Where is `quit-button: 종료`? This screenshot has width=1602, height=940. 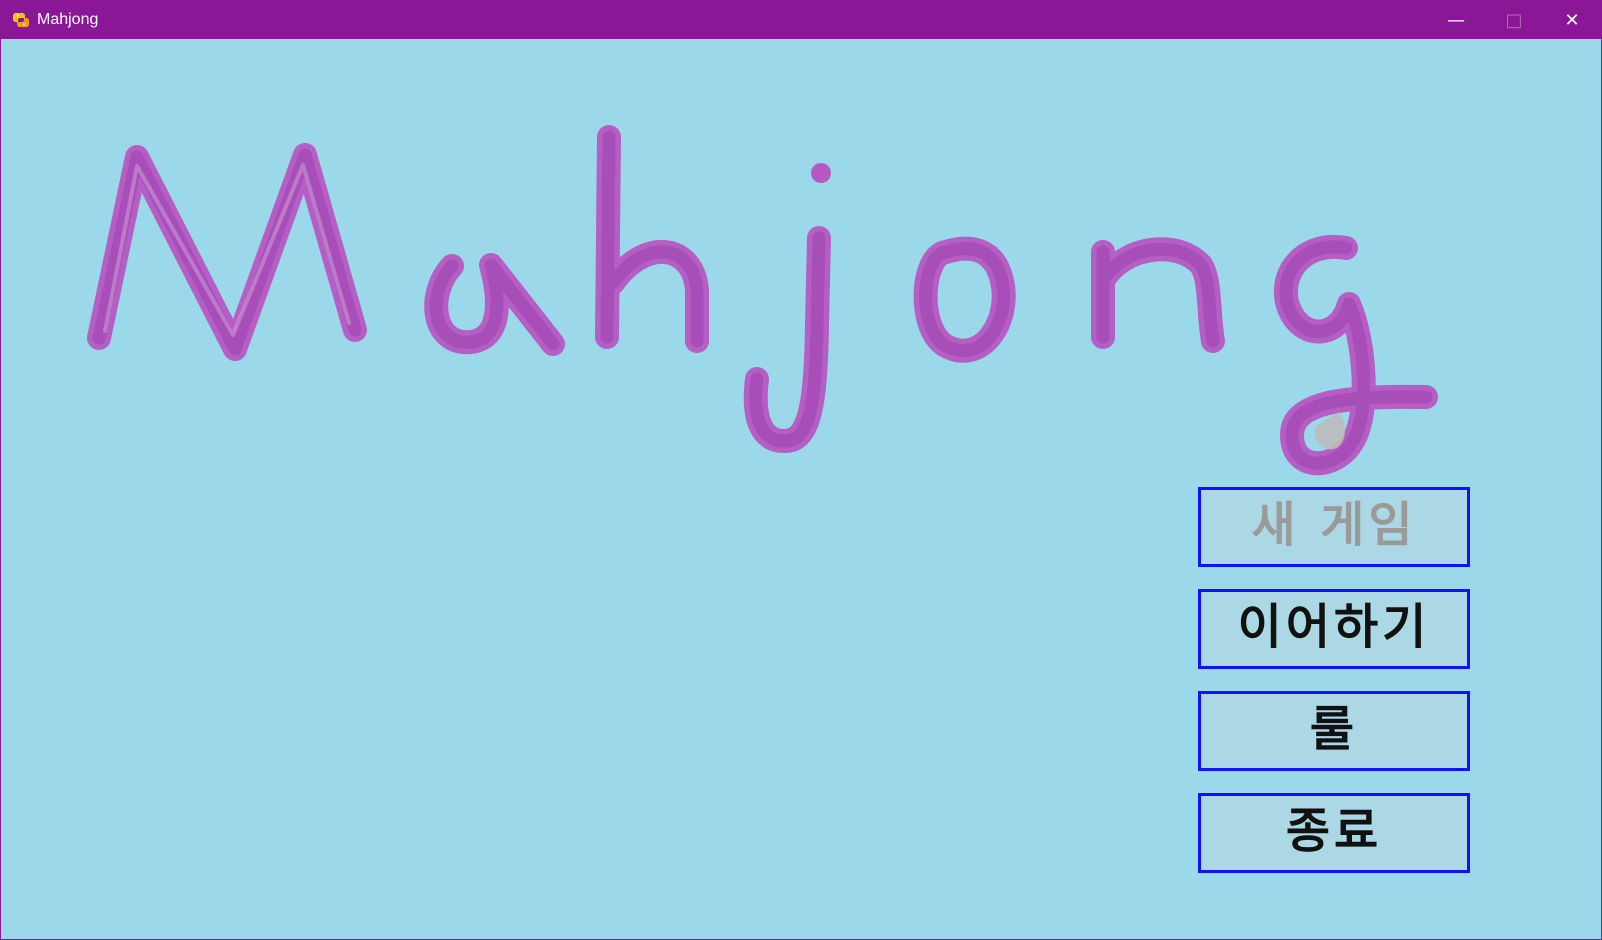
quit-button: 종료 is located at coordinates (1334, 833).